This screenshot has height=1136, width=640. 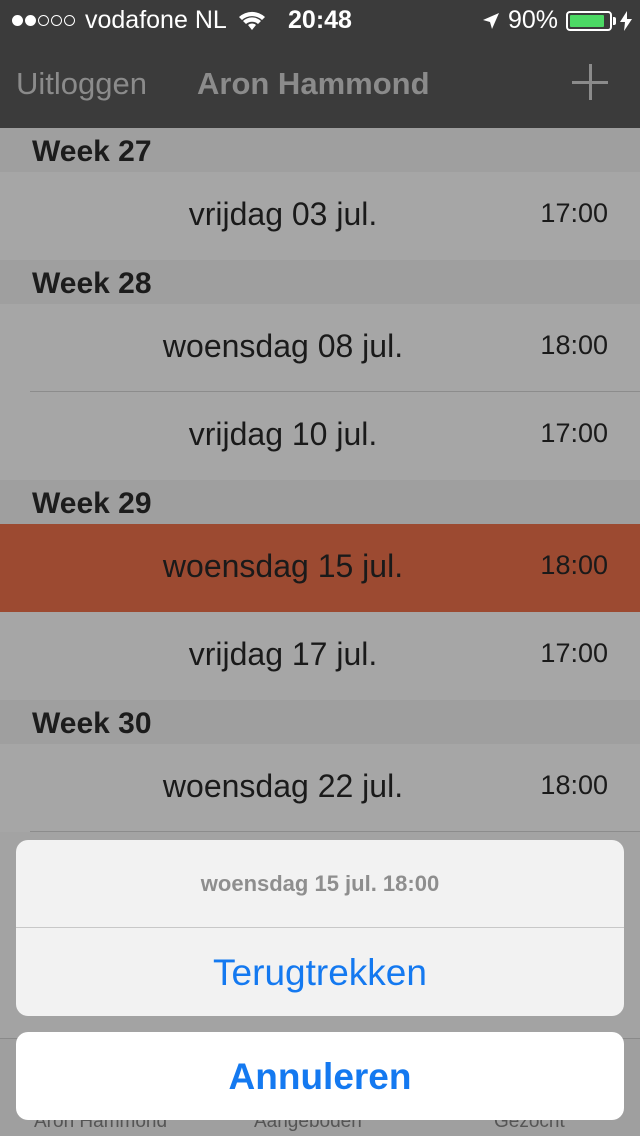 What do you see at coordinates (320, 150) in the screenshot?
I see `section-header-week-27: Week 27` at bounding box center [320, 150].